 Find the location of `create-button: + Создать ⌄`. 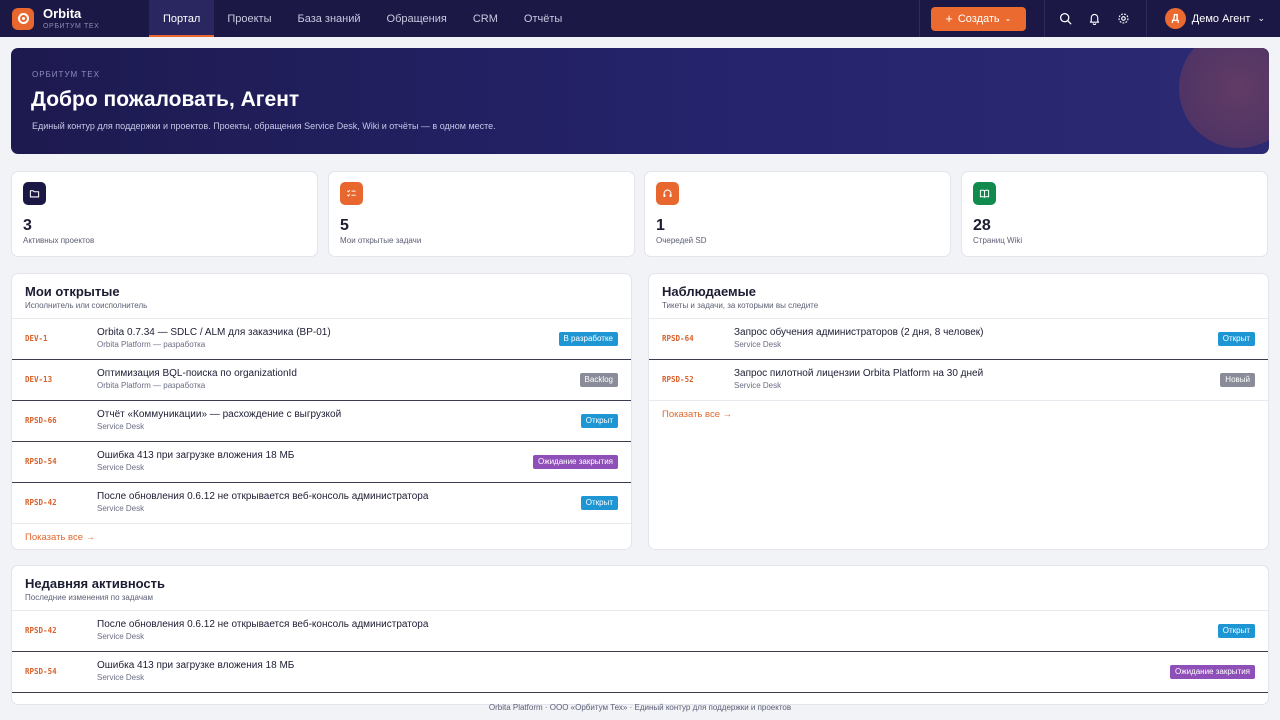

create-button: + Создать ⌄ is located at coordinates (978, 18).